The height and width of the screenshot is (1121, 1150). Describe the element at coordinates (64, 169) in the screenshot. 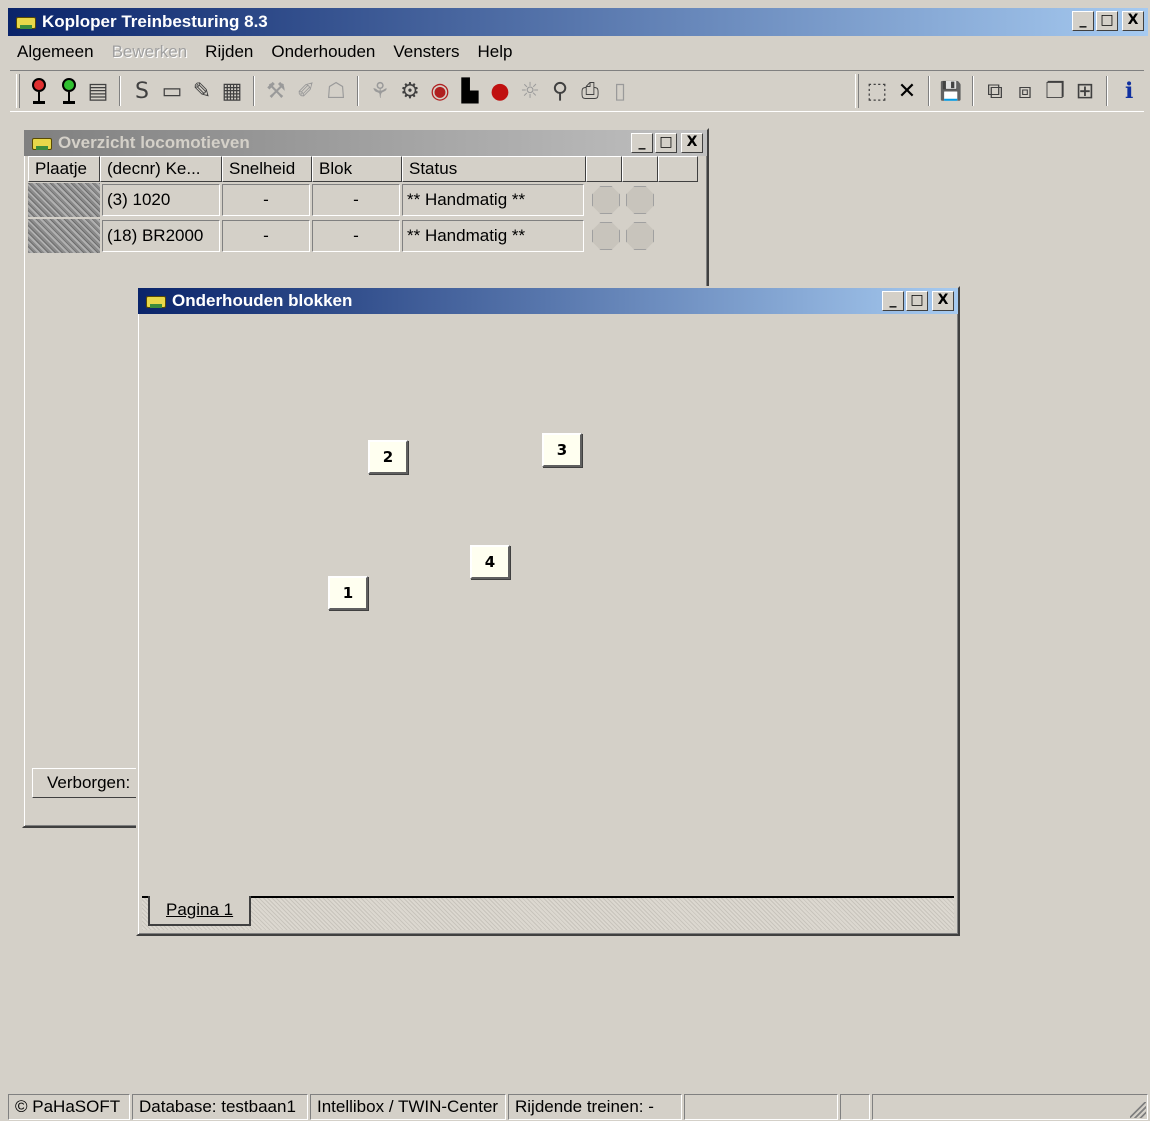

I see `column-header-plaatje: Plaatje` at that location.